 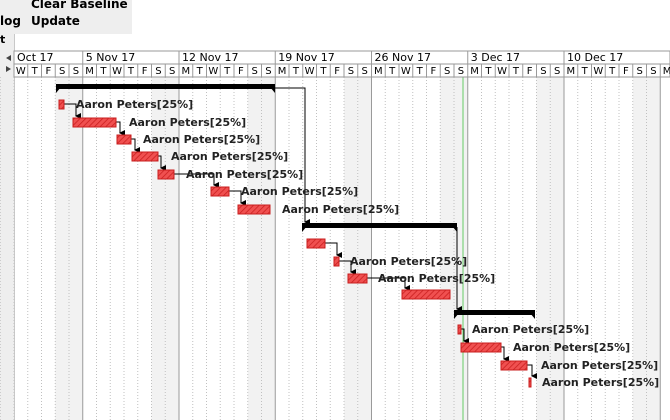 What do you see at coordinates (306, 57) in the screenshot?
I see `week-label: 19 Nov 17` at bounding box center [306, 57].